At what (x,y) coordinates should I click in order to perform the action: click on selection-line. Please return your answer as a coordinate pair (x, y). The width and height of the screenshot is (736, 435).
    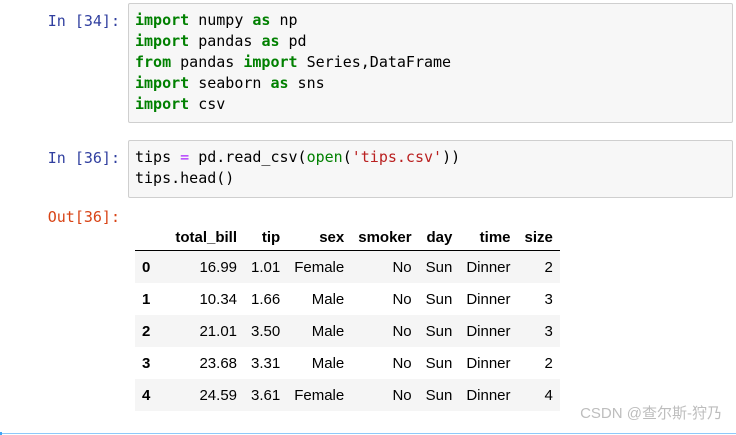
    Looking at the image, I should click on (368, 433).